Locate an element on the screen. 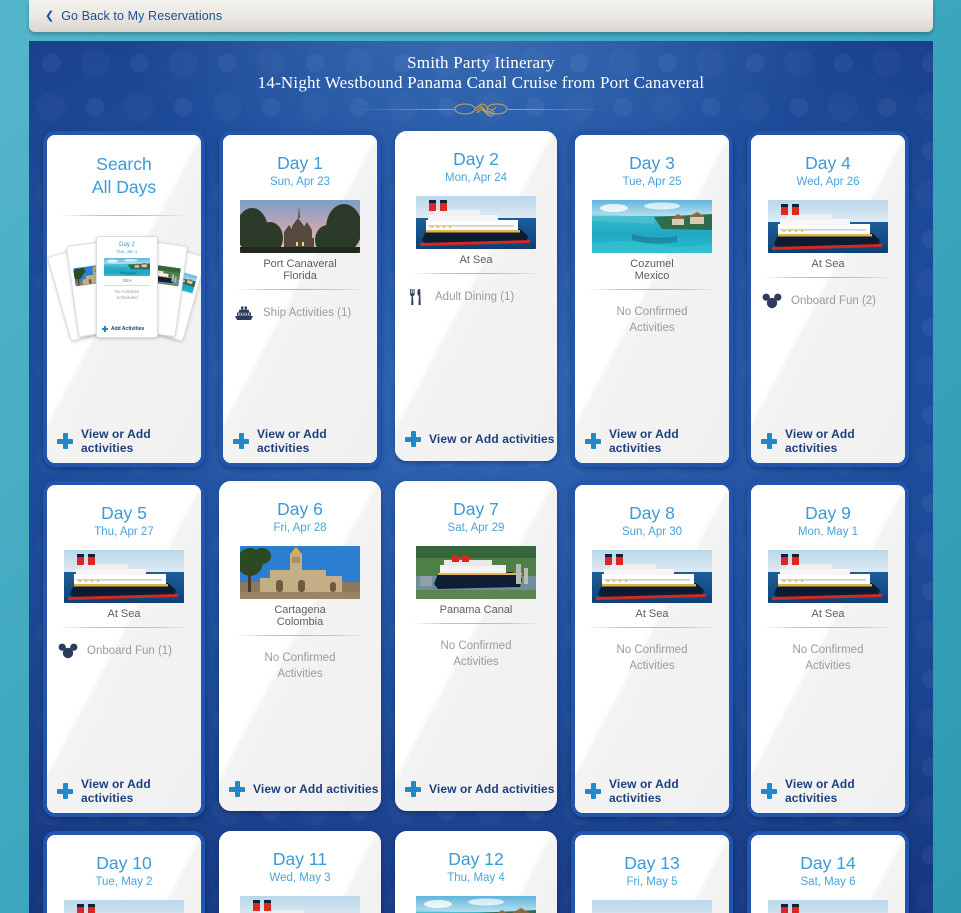  day-location: At Sea is located at coordinates (652, 611).